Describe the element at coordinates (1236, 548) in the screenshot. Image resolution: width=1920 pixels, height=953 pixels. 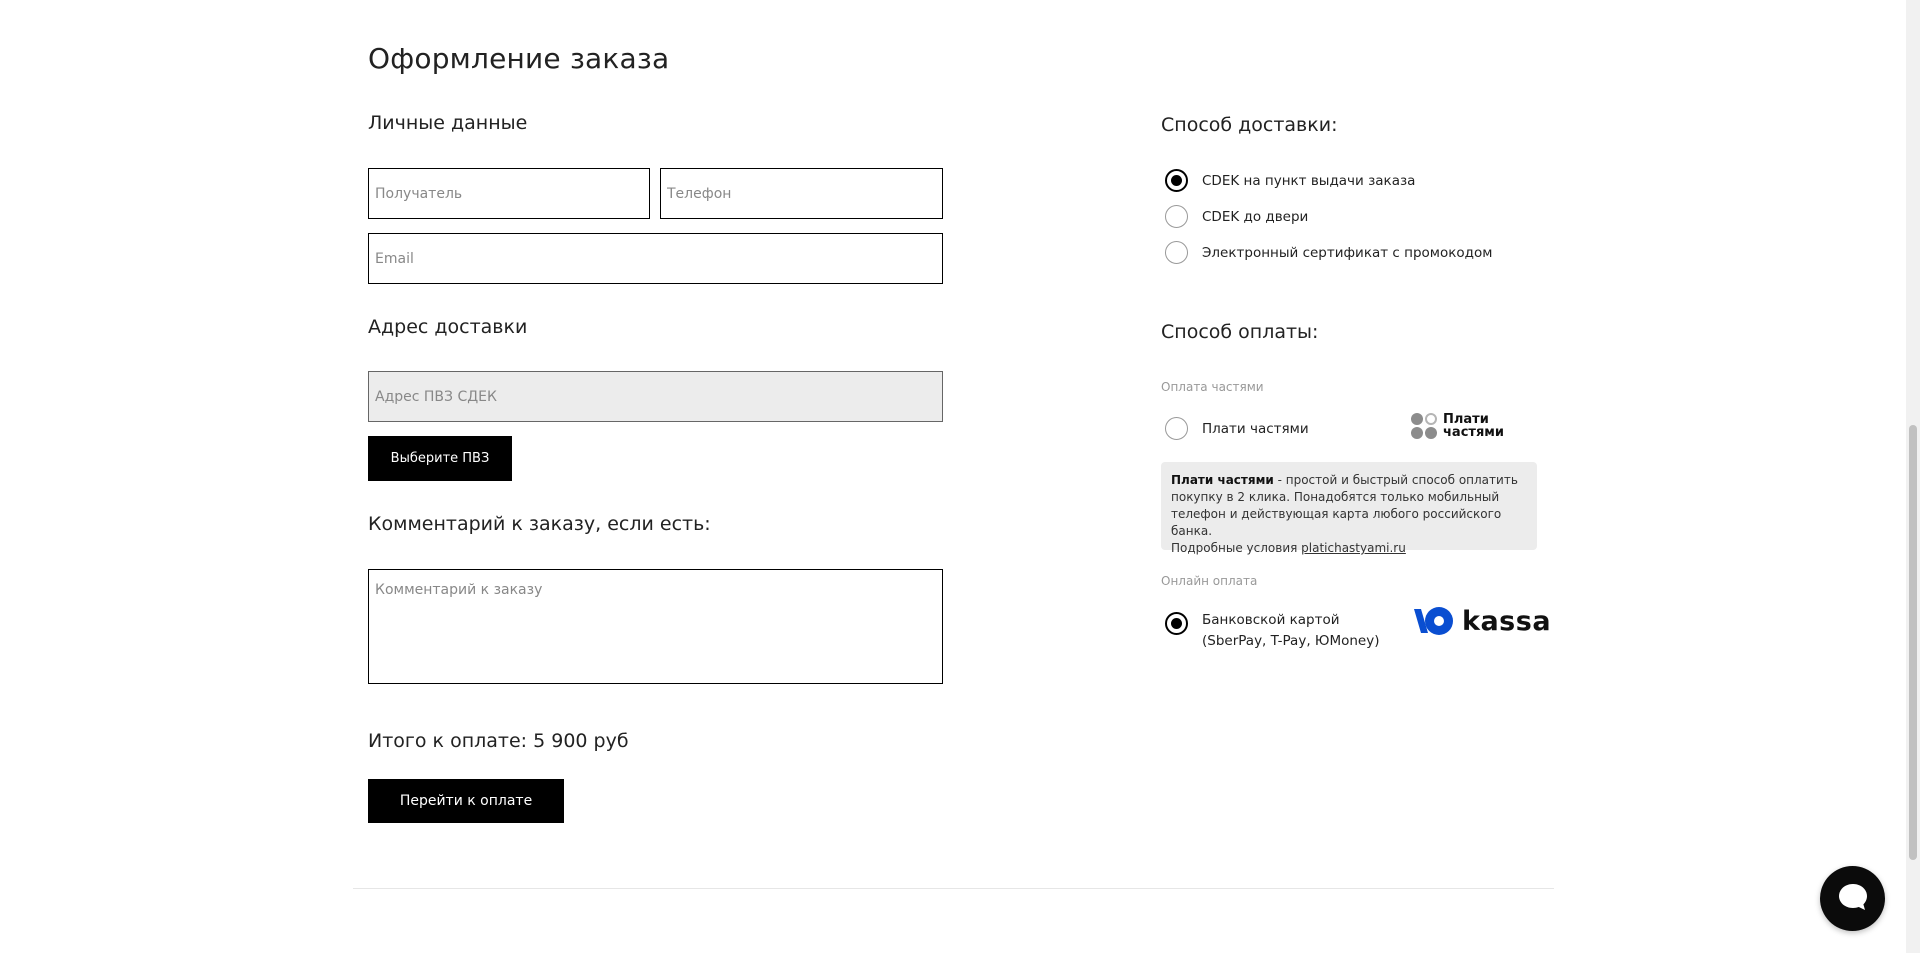
I see `info-terms-prefix: Подробные условия` at that location.